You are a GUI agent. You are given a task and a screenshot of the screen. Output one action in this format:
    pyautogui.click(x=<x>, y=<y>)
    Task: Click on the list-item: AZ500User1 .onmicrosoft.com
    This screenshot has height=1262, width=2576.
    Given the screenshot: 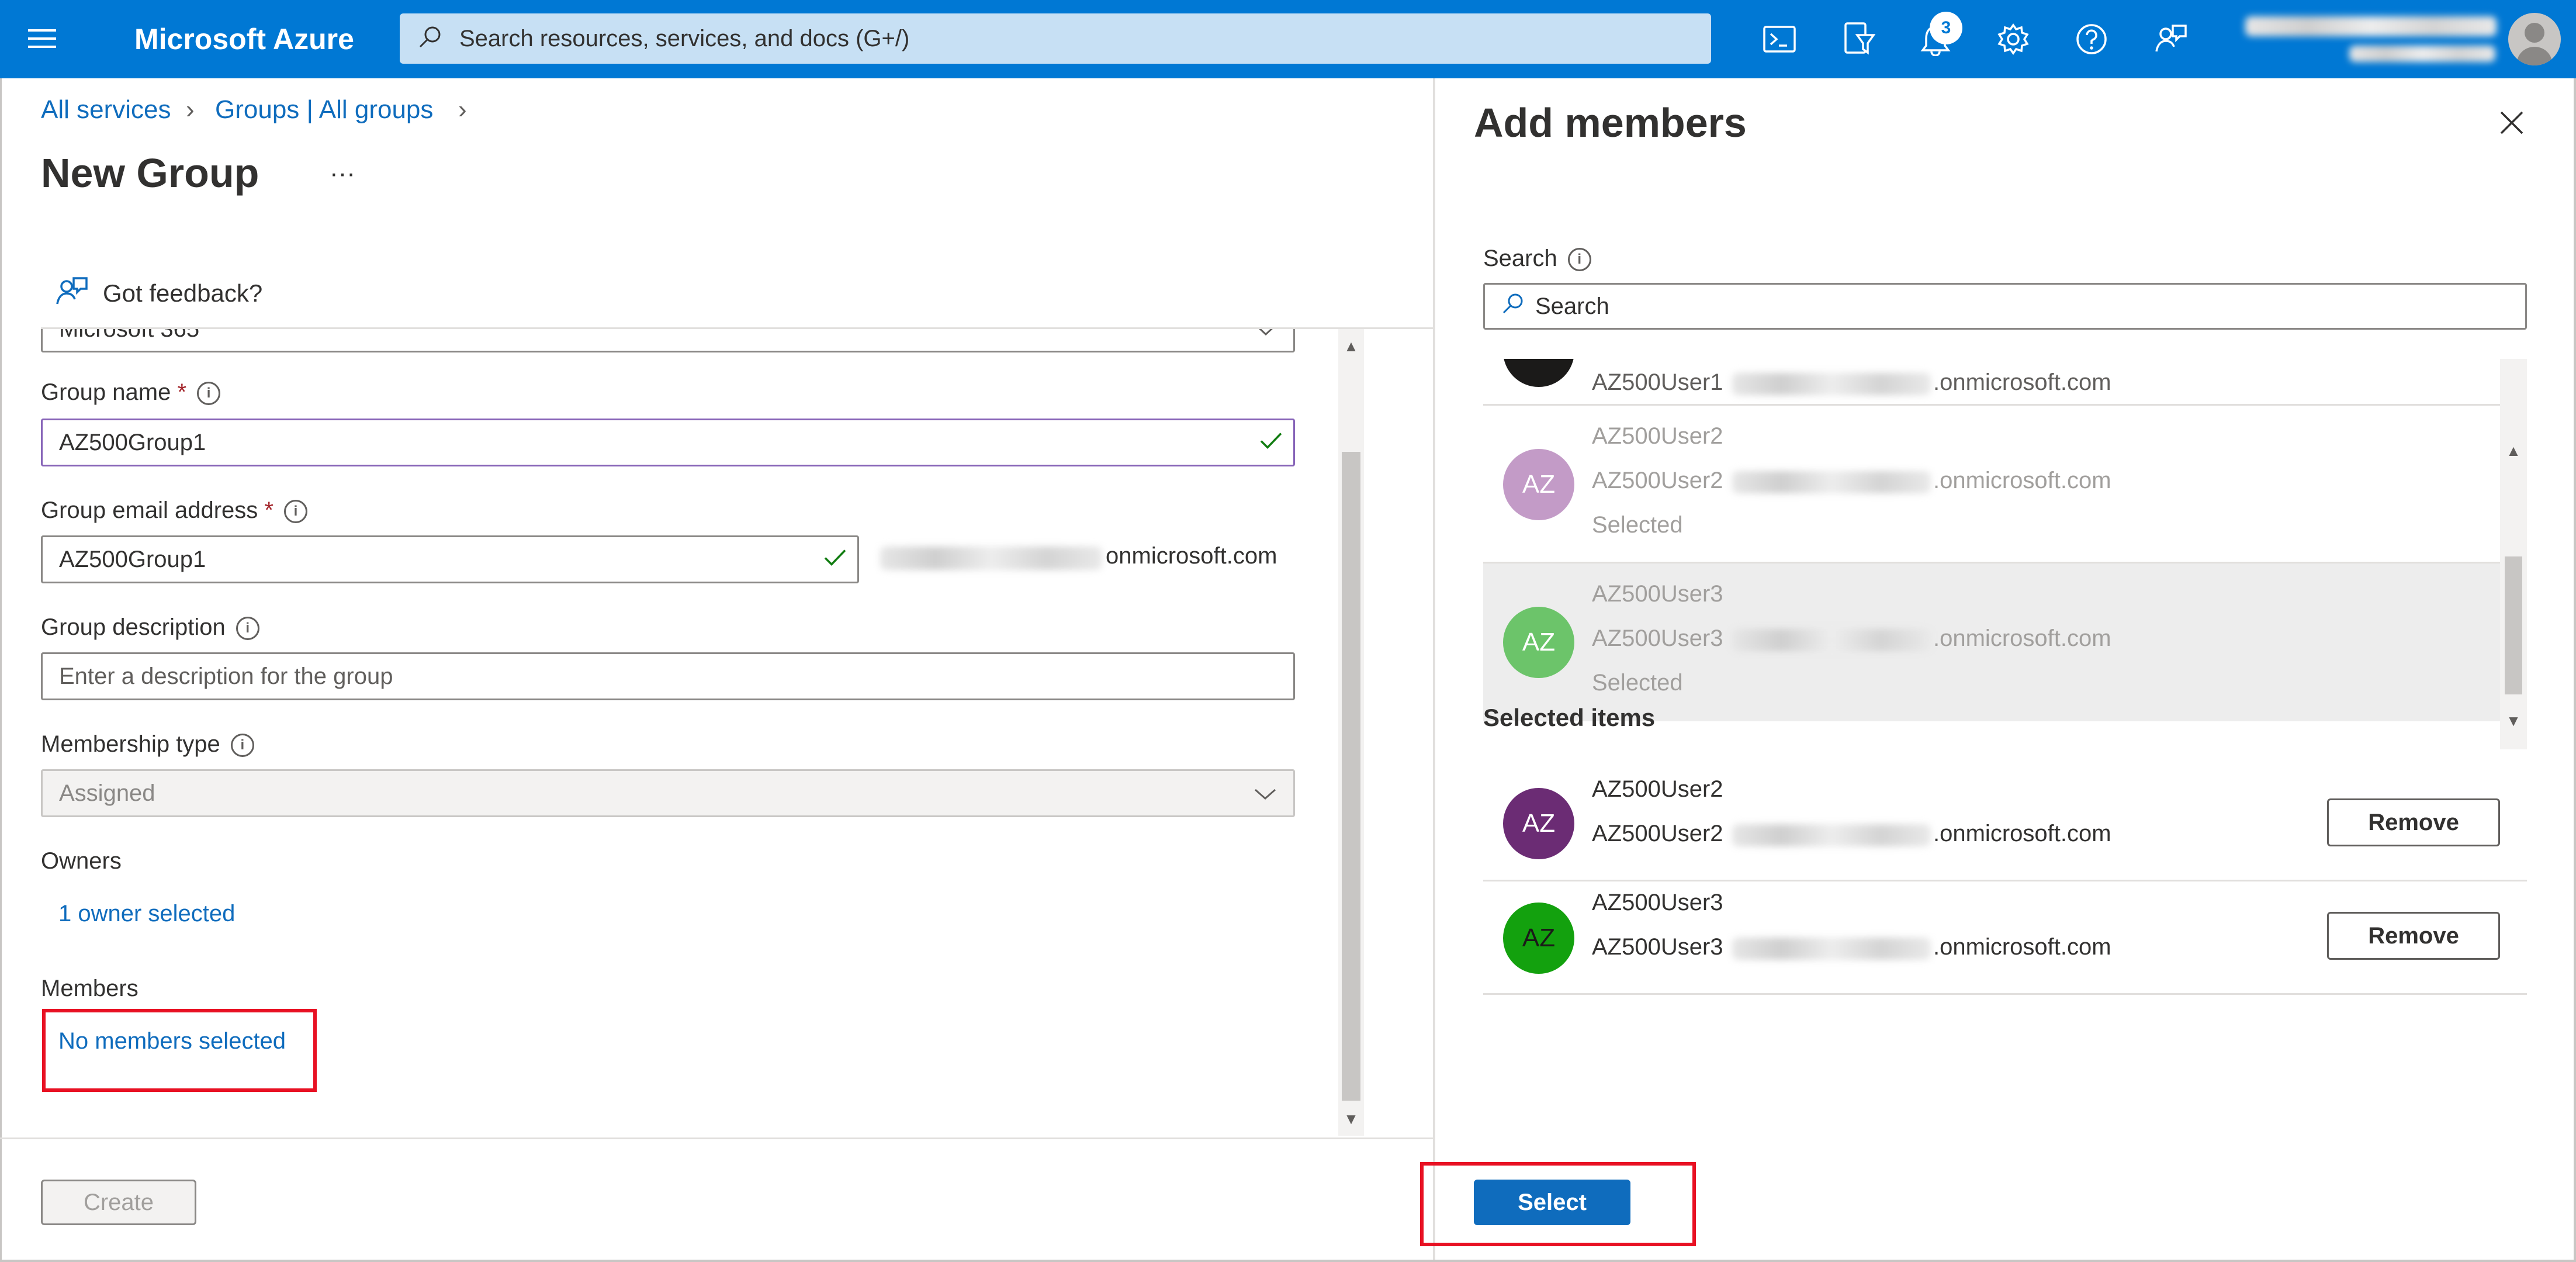 What is the action you would take?
    pyautogui.click(x=1991, y=382)
    